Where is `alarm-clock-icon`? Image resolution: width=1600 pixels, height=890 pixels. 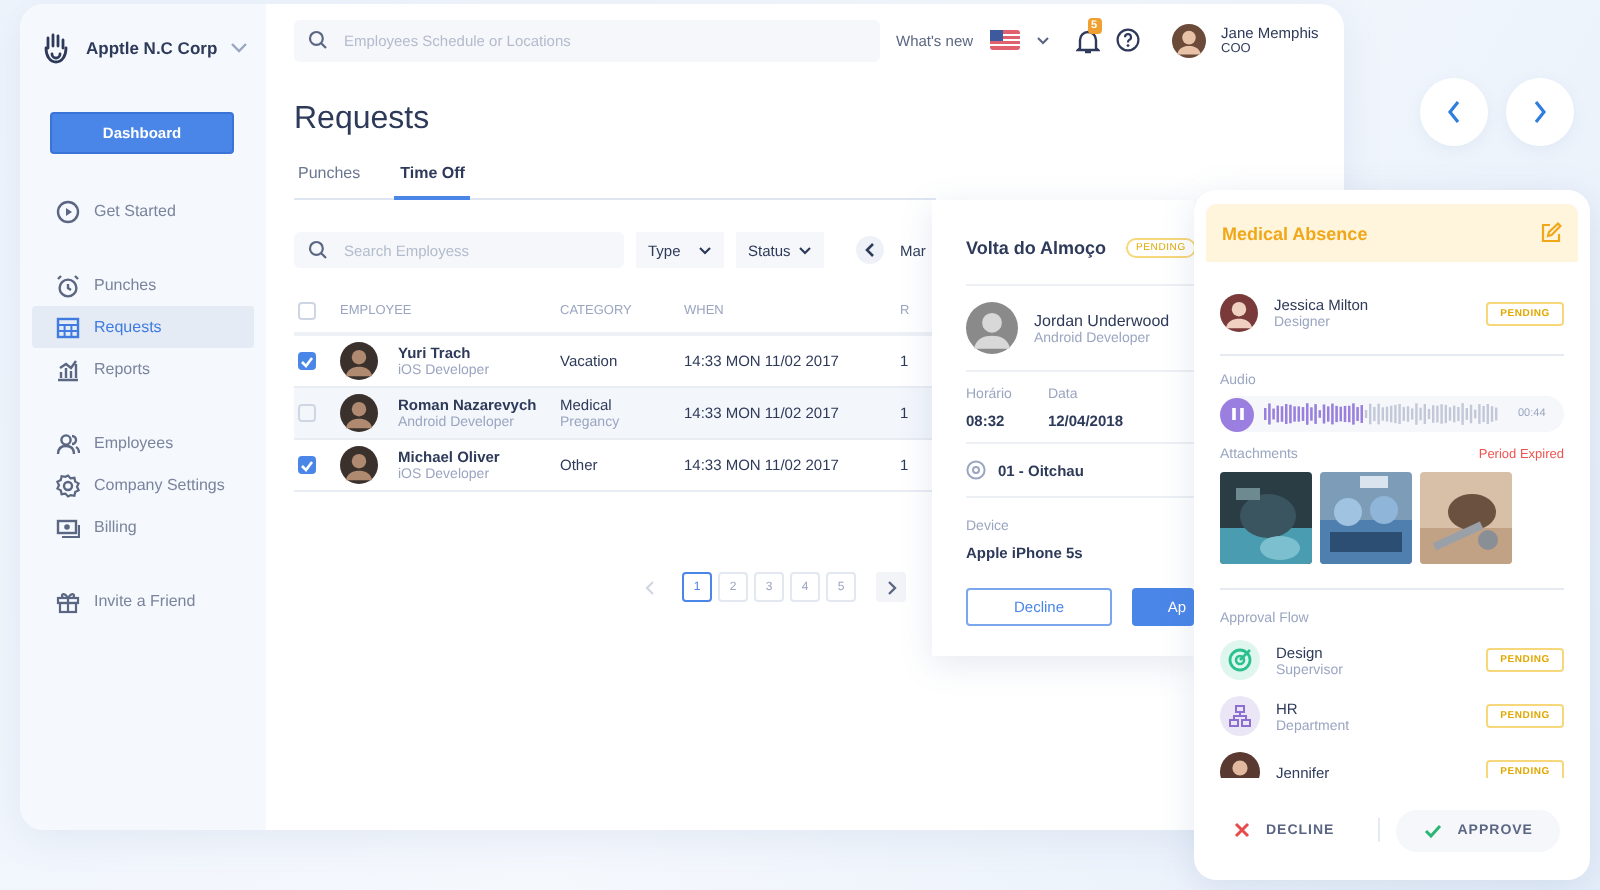 alarm-clock-icon is located at coordinates (68, 285).